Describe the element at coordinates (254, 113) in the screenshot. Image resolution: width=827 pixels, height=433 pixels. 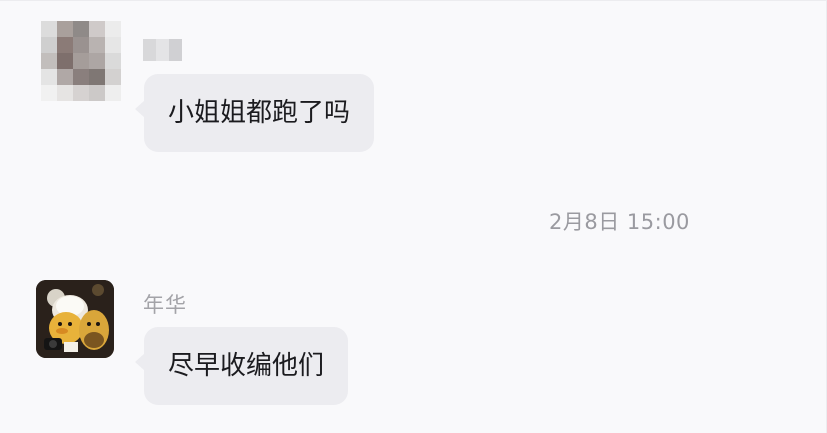
I see `message-bubble: 小姐姐都跑了吗` at that location.